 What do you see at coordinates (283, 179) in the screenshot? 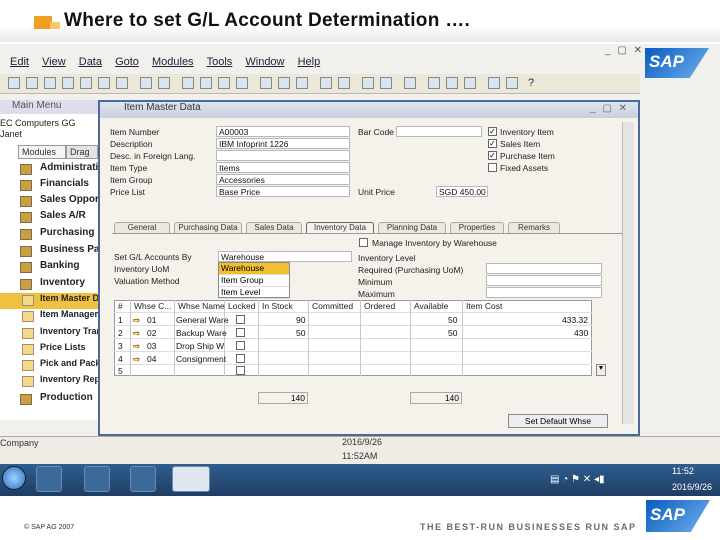
I see `item-group-select: Accessories` at bounding box center [283, 179].